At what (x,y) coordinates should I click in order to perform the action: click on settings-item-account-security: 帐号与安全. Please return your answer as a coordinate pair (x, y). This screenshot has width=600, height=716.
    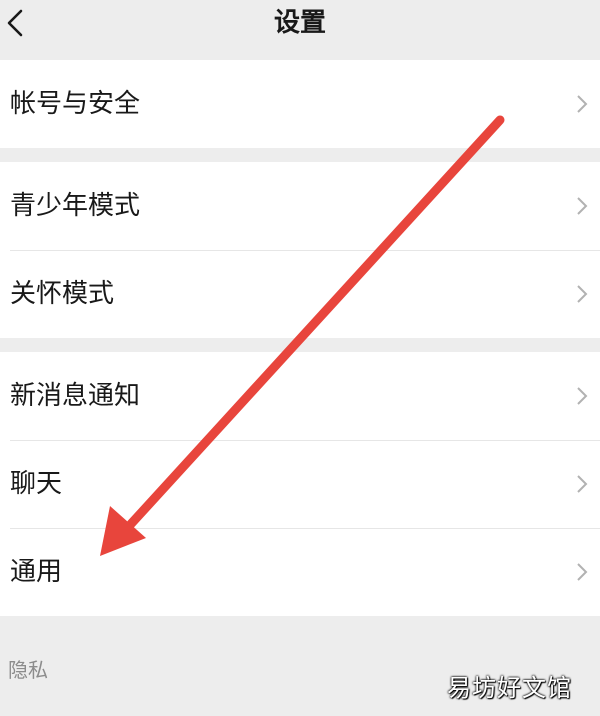
    Looking at the image, I should click on (300, 104).